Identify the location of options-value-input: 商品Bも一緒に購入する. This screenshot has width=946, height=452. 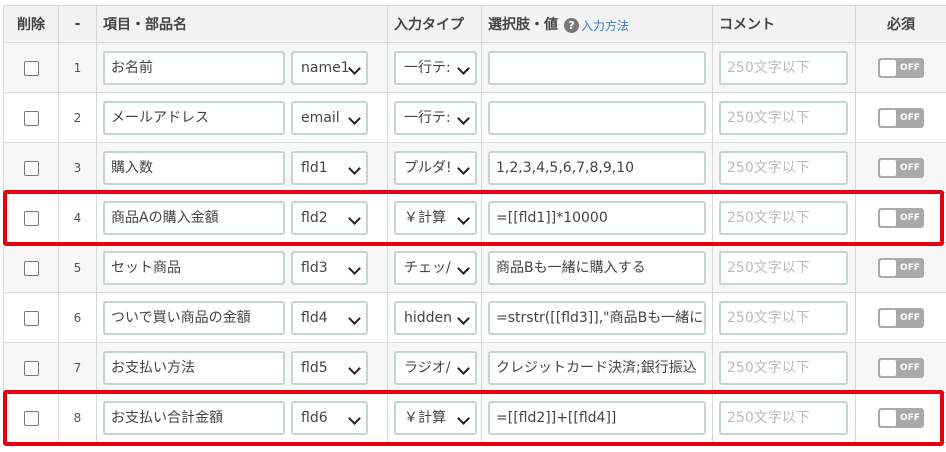
(597, 267).